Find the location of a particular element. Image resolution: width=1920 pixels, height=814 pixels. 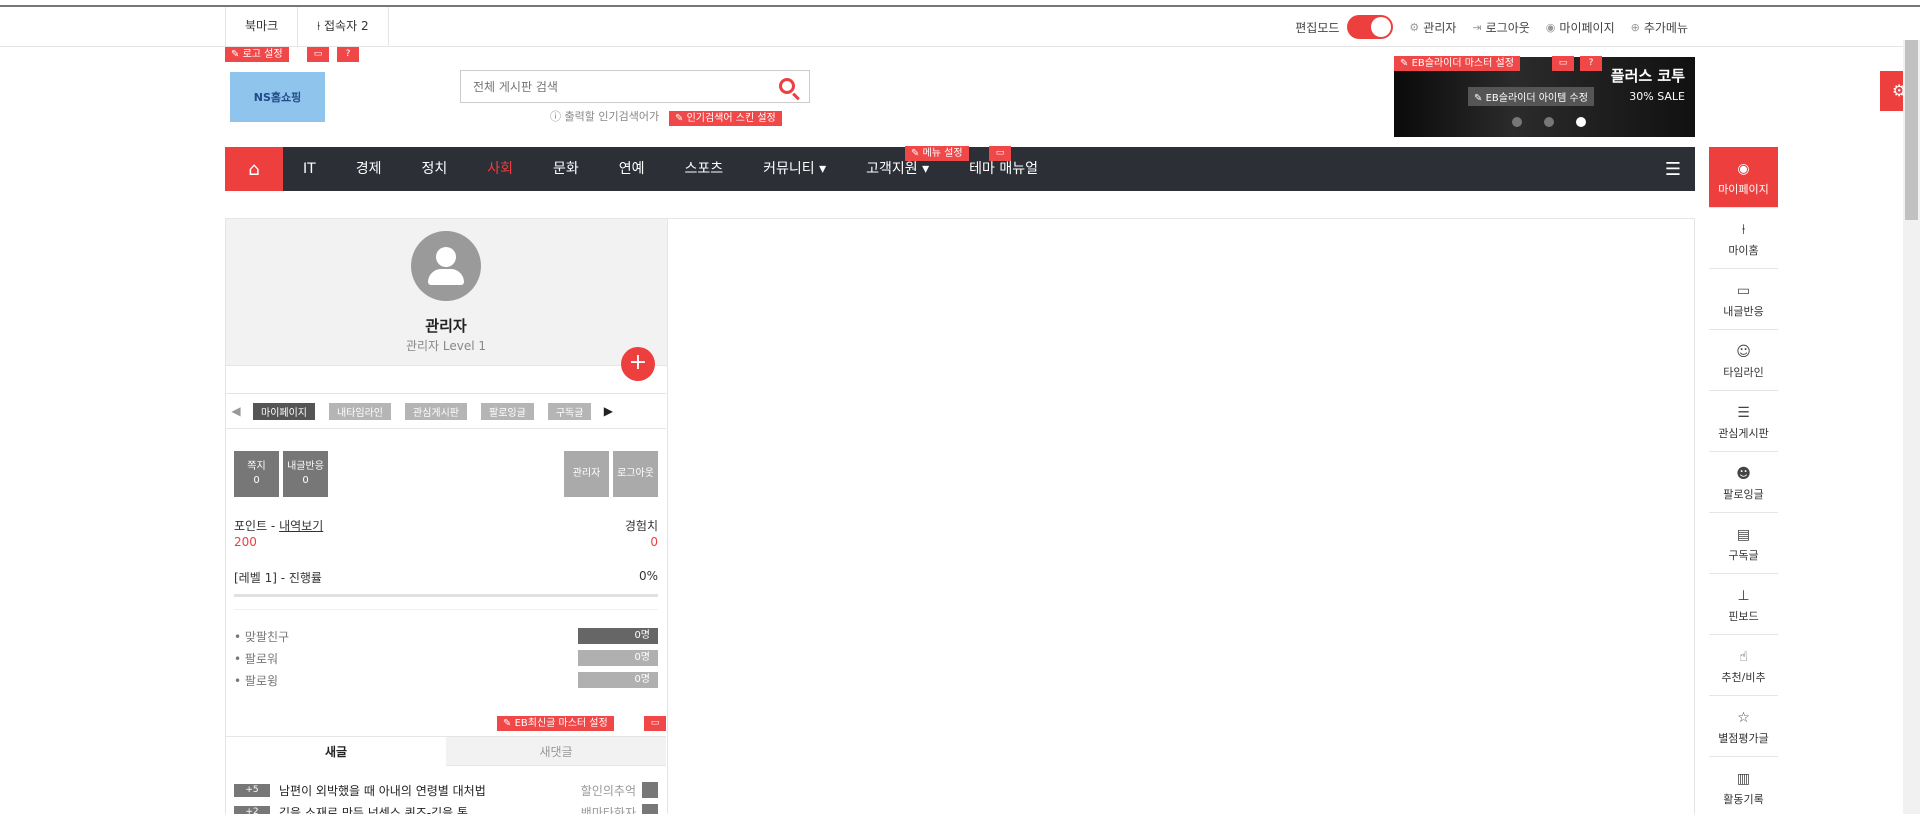

sign-out-icon: ⇥ is located at coordinates (1477, 27).